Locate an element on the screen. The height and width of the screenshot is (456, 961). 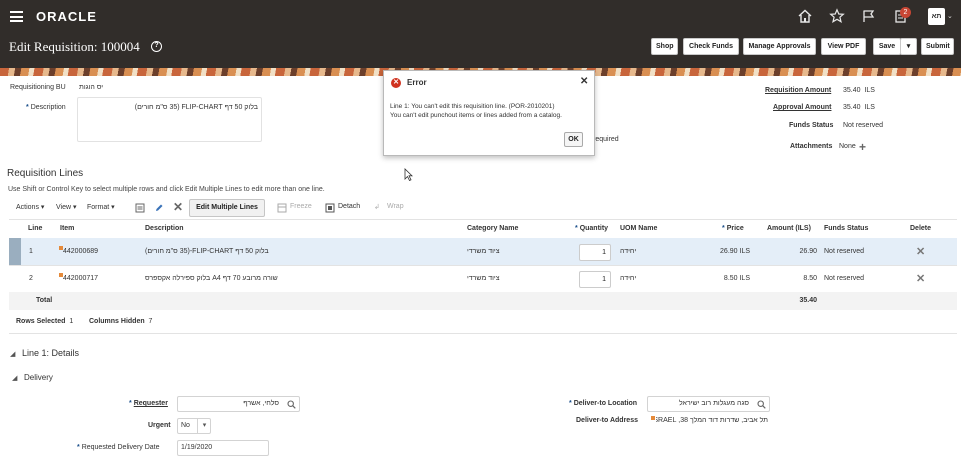
total-label: Total is located at coordinates (44, 300).